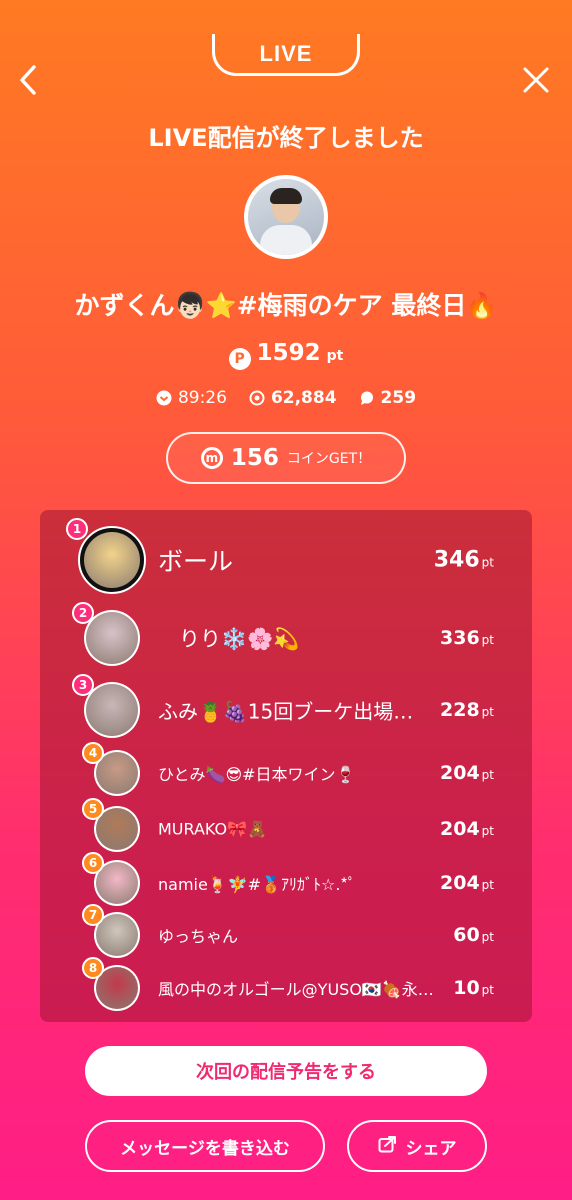 This screenshot has width=572, height=1200. Describe the element at coordinates (93, 809) in the screenshot. I see `rank-badge: 5` at that location.